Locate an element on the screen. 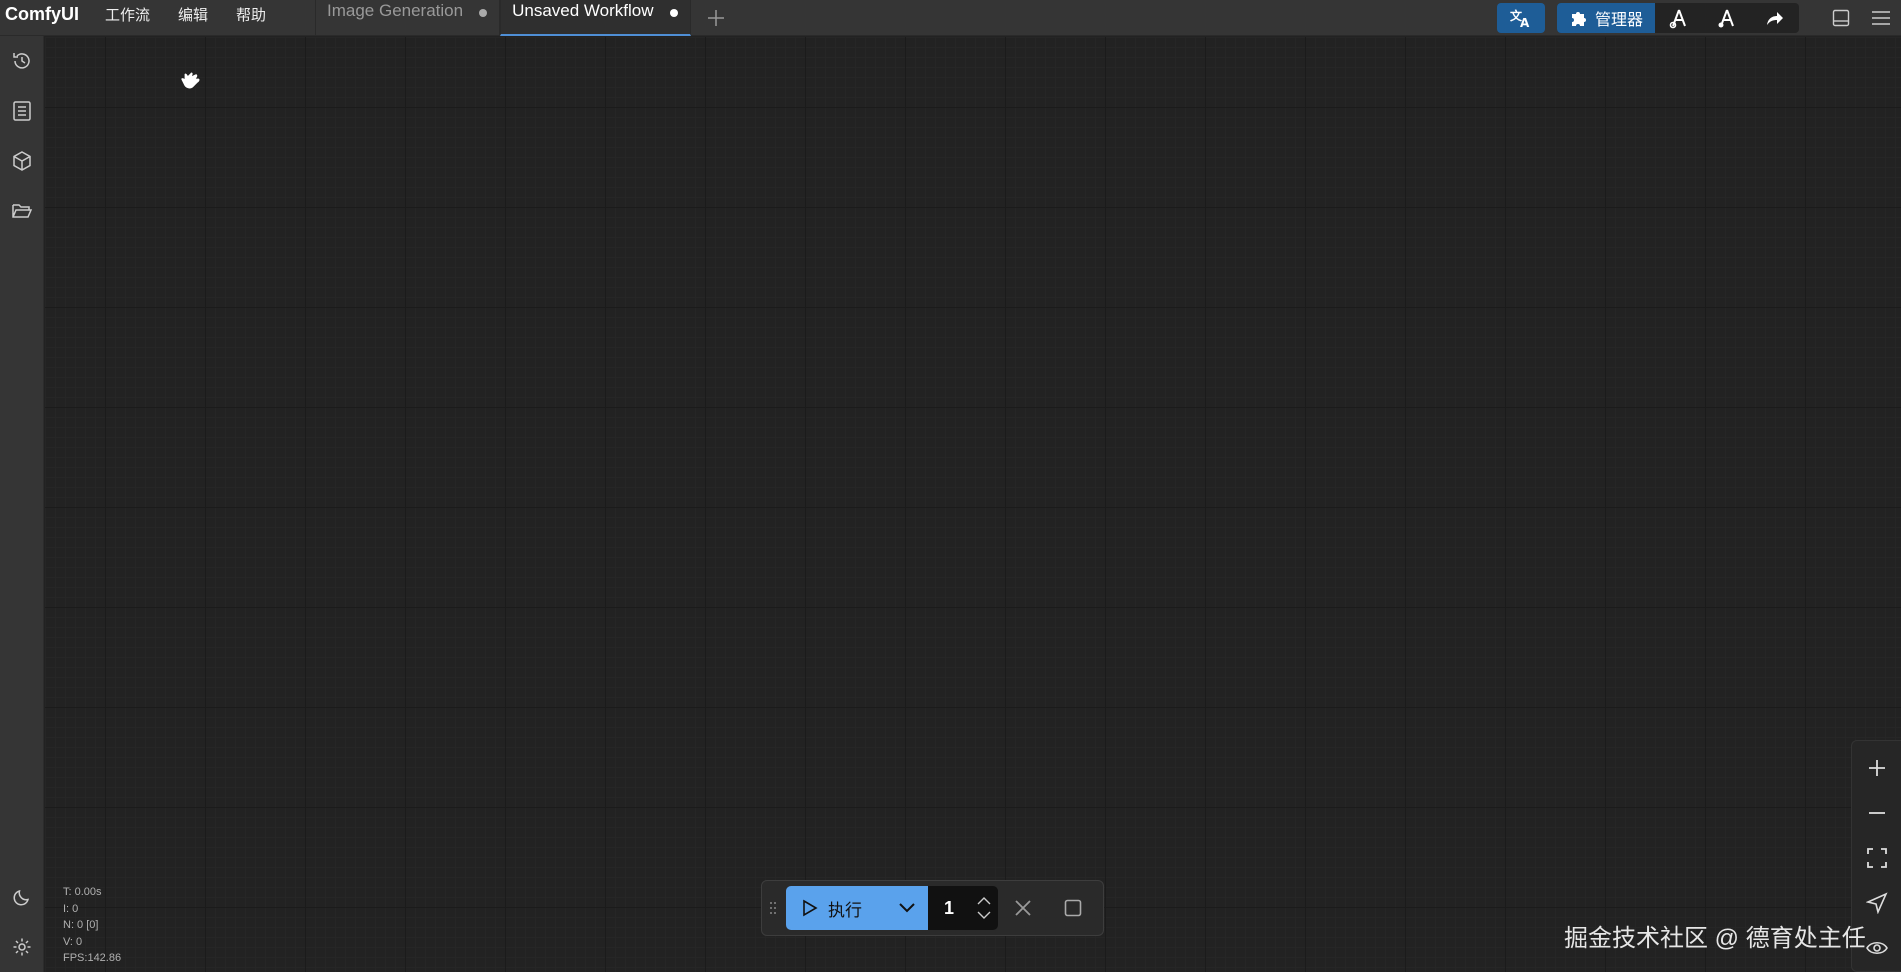 This screenshot has height=972, width=1901. close-icon is located at coordinates (1023, 908).